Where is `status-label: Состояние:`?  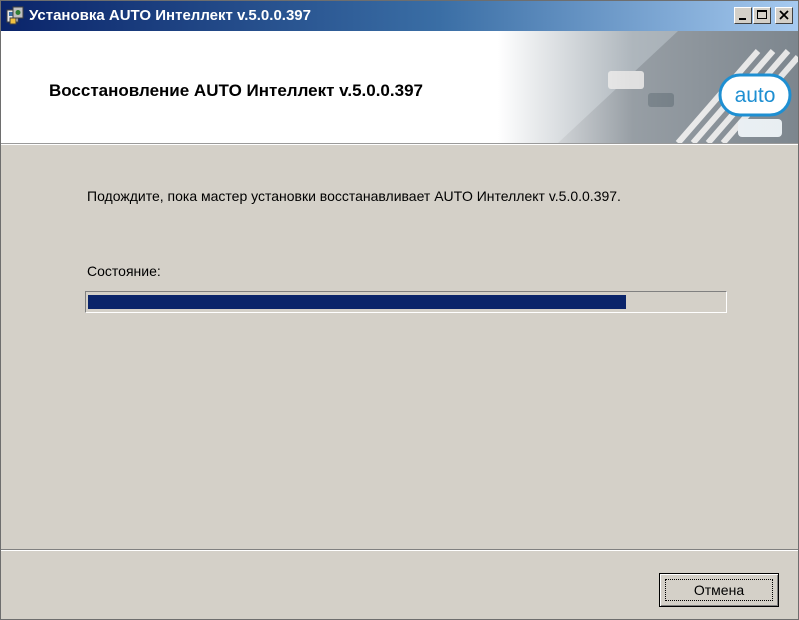
status-label: Состояние: is located at coordinates (124, 271).